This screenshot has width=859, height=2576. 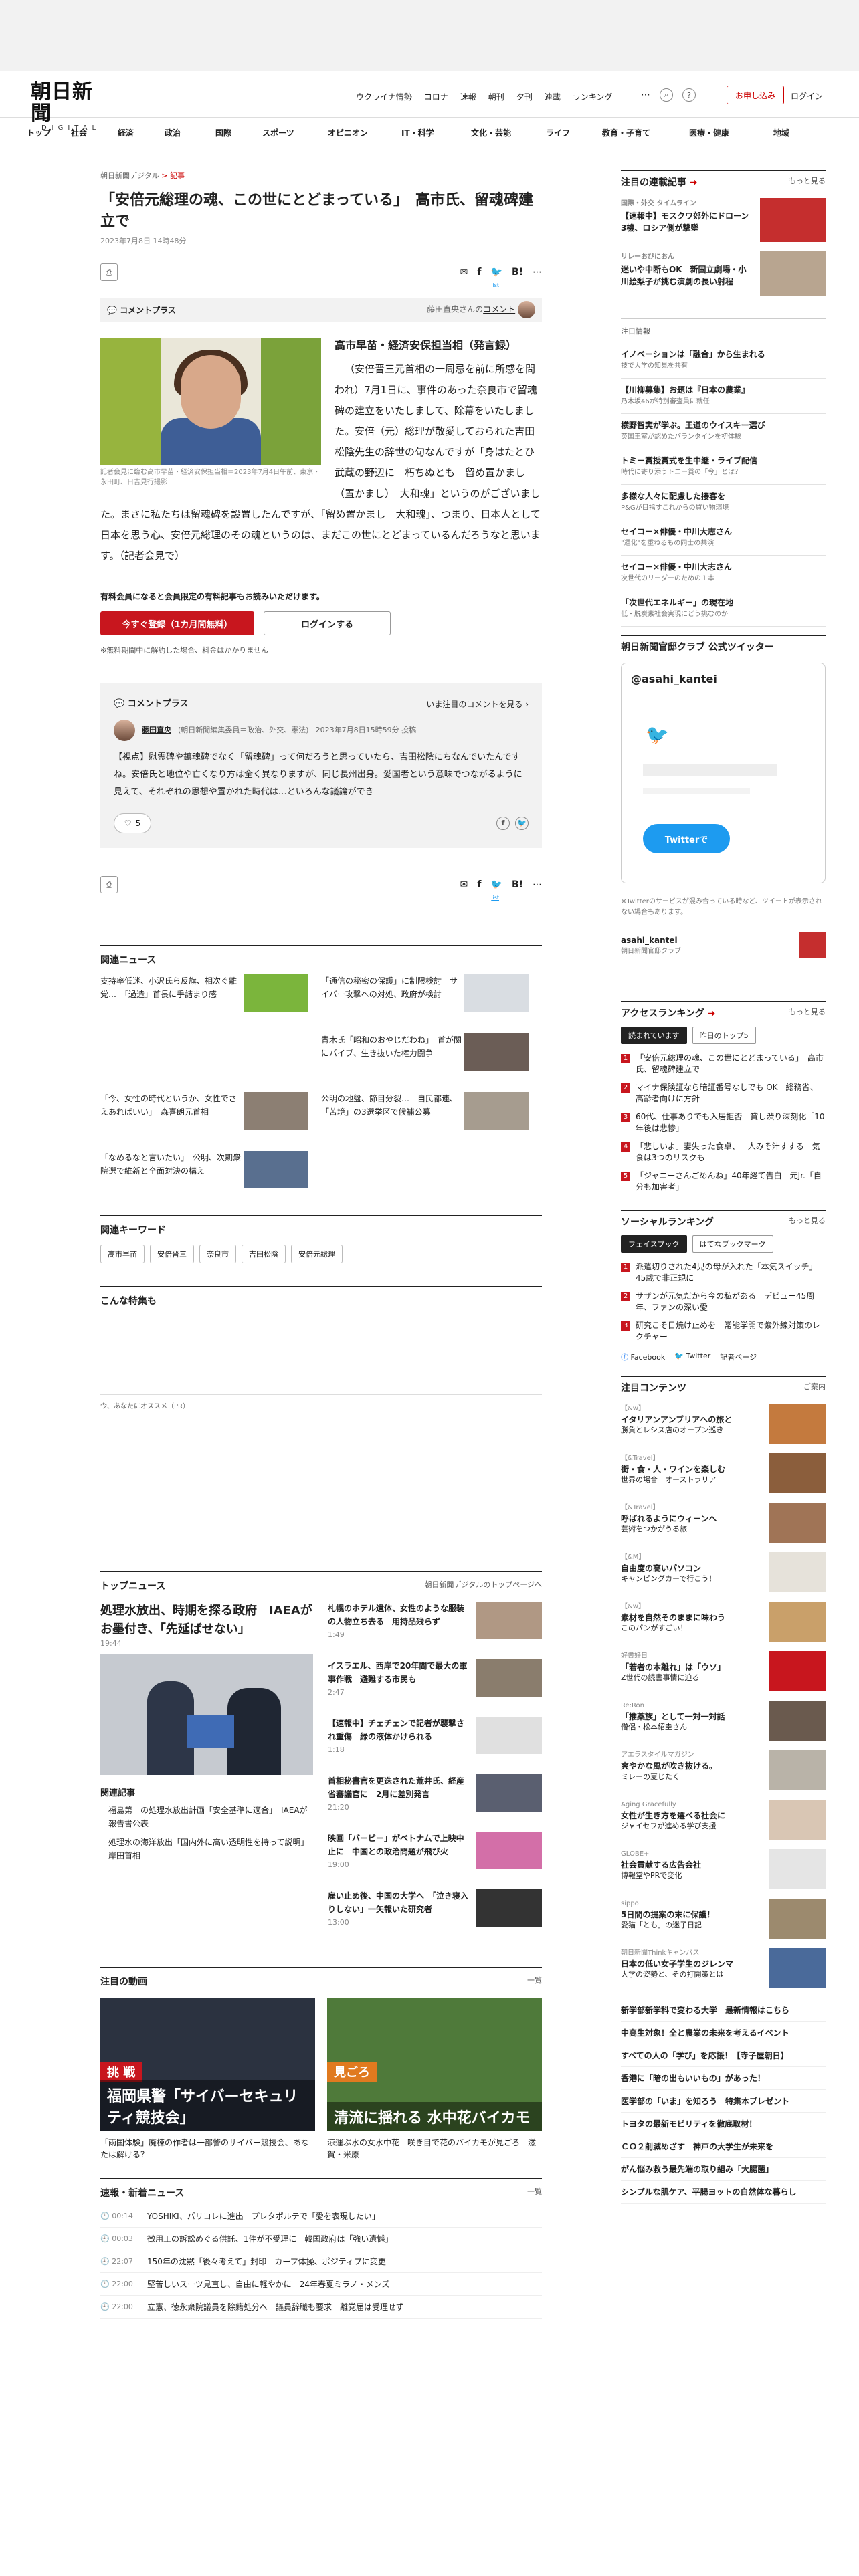 What do you see at coordinates (723, 1473) in the screenshot?
I see `content-item: 【&Travel】 街・食・人・ワインを楽しむ 世界の場合 オーストラリア` at bounding box center [723, 1473].